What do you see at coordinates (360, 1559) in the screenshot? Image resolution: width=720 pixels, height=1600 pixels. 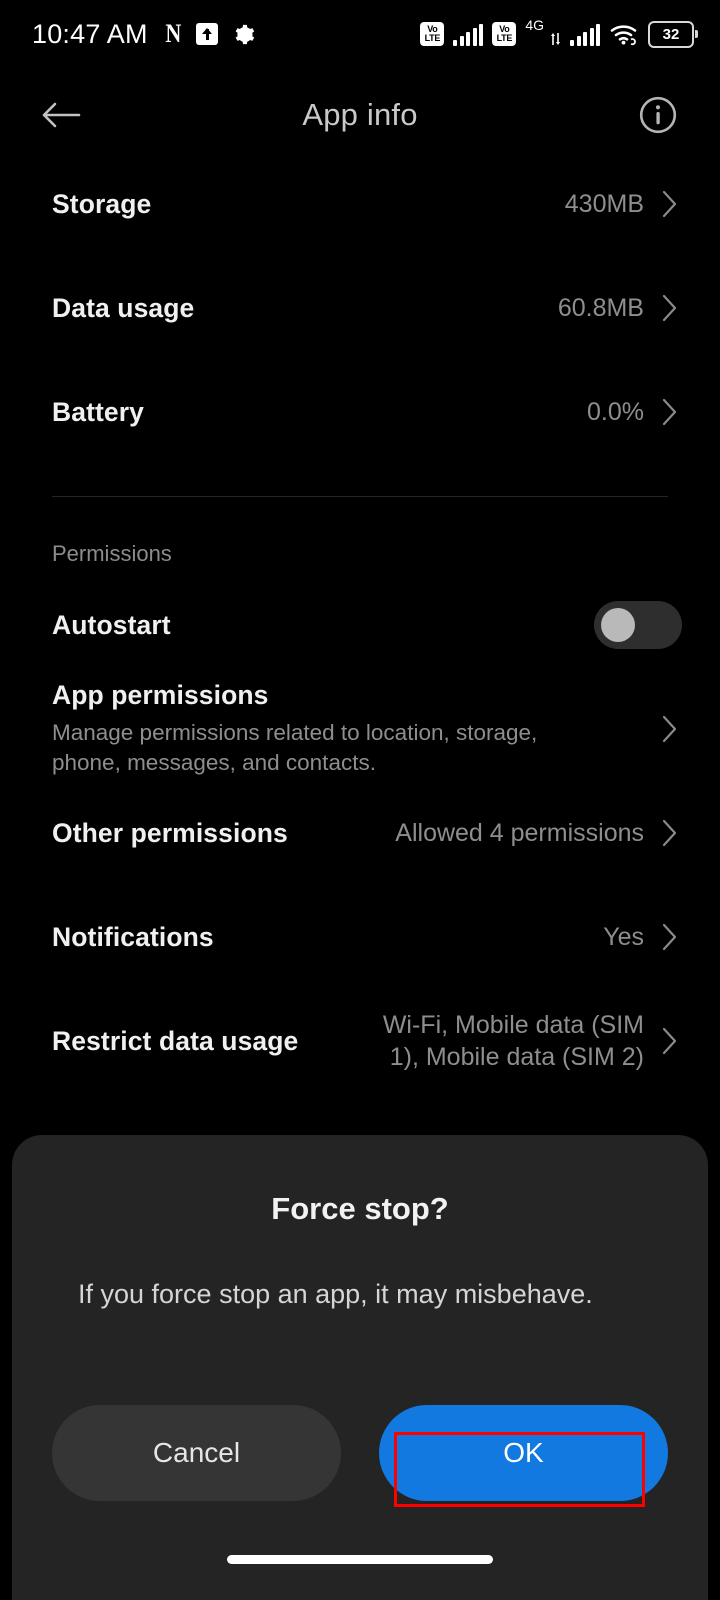 I see `gesture-home-pill` at bounding box center [360, 1559].